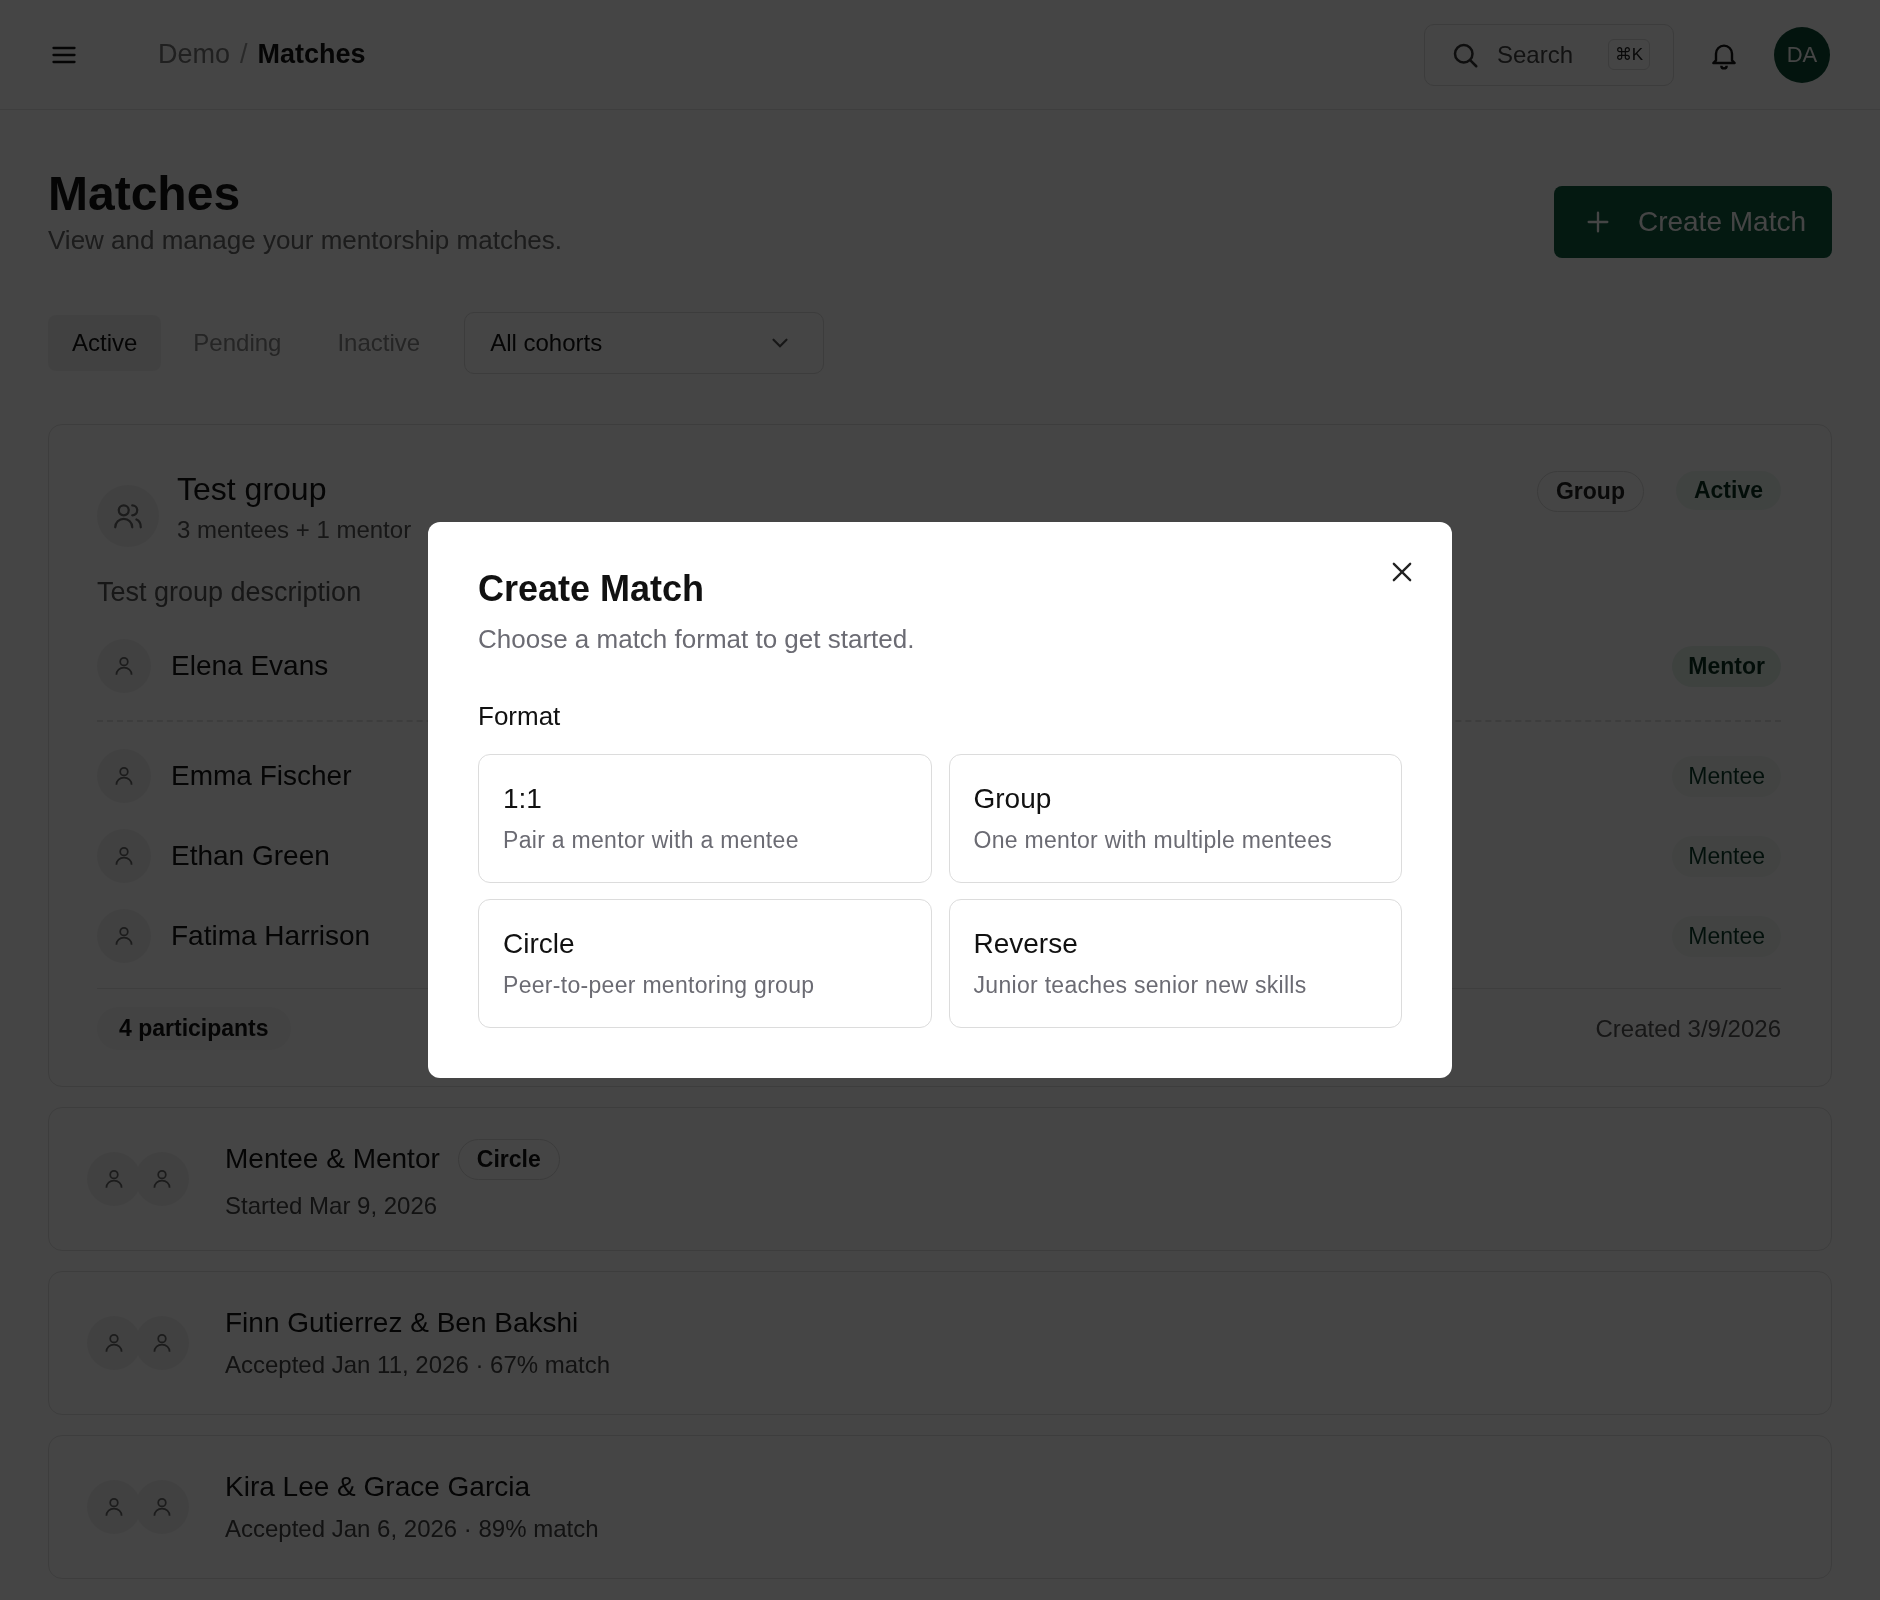 This screenshot has width=1880, height=1600. What do you see at coordinates (644, 343) in the screenshot?
I see `cohort-select: All cohorts` at bounding box center [644, 343].